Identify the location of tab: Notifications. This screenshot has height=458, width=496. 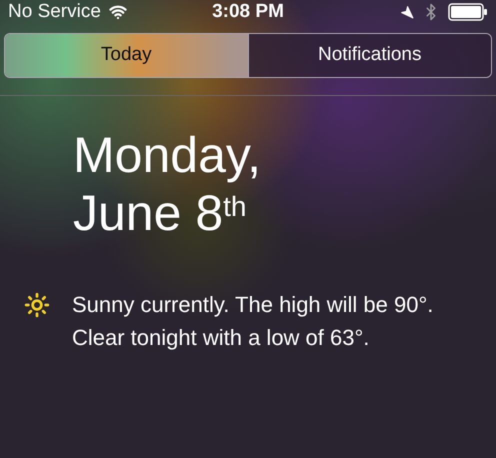
(369, 55).